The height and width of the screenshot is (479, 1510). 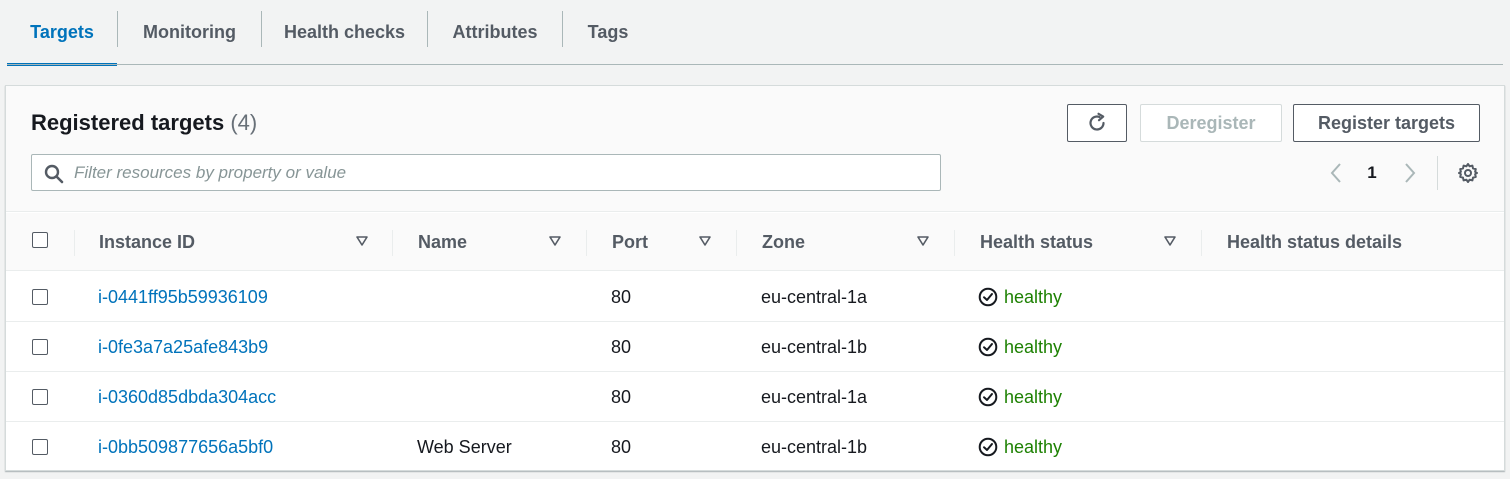 I want to click on column-header-name: Name, so click(x=442, y=242).